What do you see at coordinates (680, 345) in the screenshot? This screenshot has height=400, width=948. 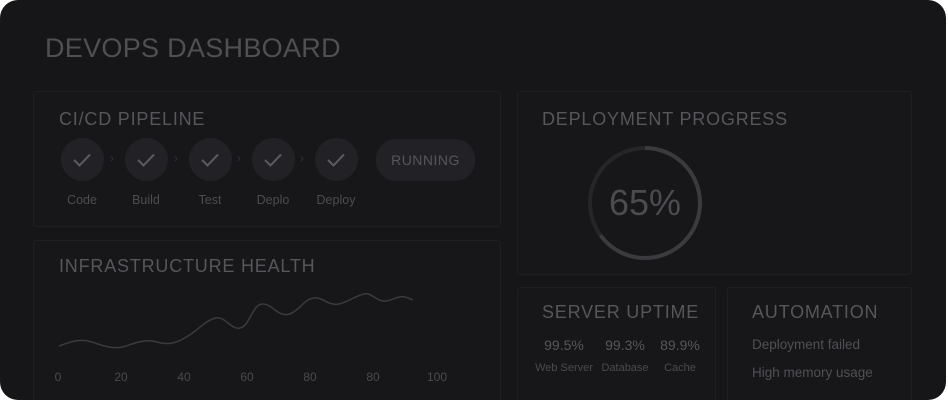 I see `uptime-value: 89.9%` at bounding box center [680, 345].